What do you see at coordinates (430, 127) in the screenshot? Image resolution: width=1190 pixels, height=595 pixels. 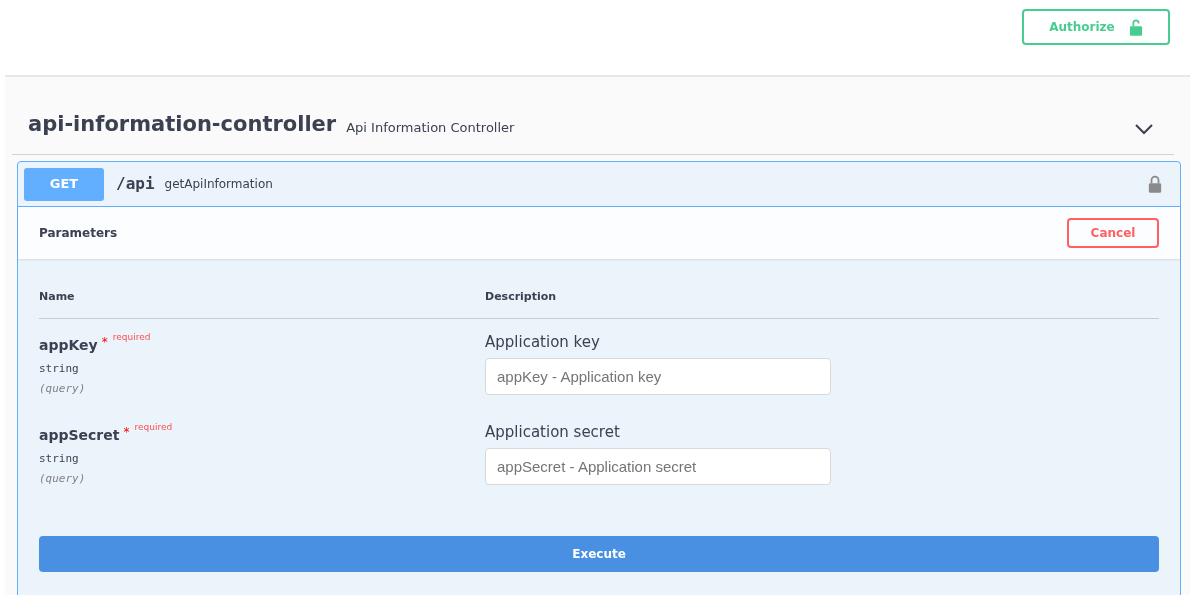 I see `tag-description: Api Information Controller` at bounding box center [430, 127].